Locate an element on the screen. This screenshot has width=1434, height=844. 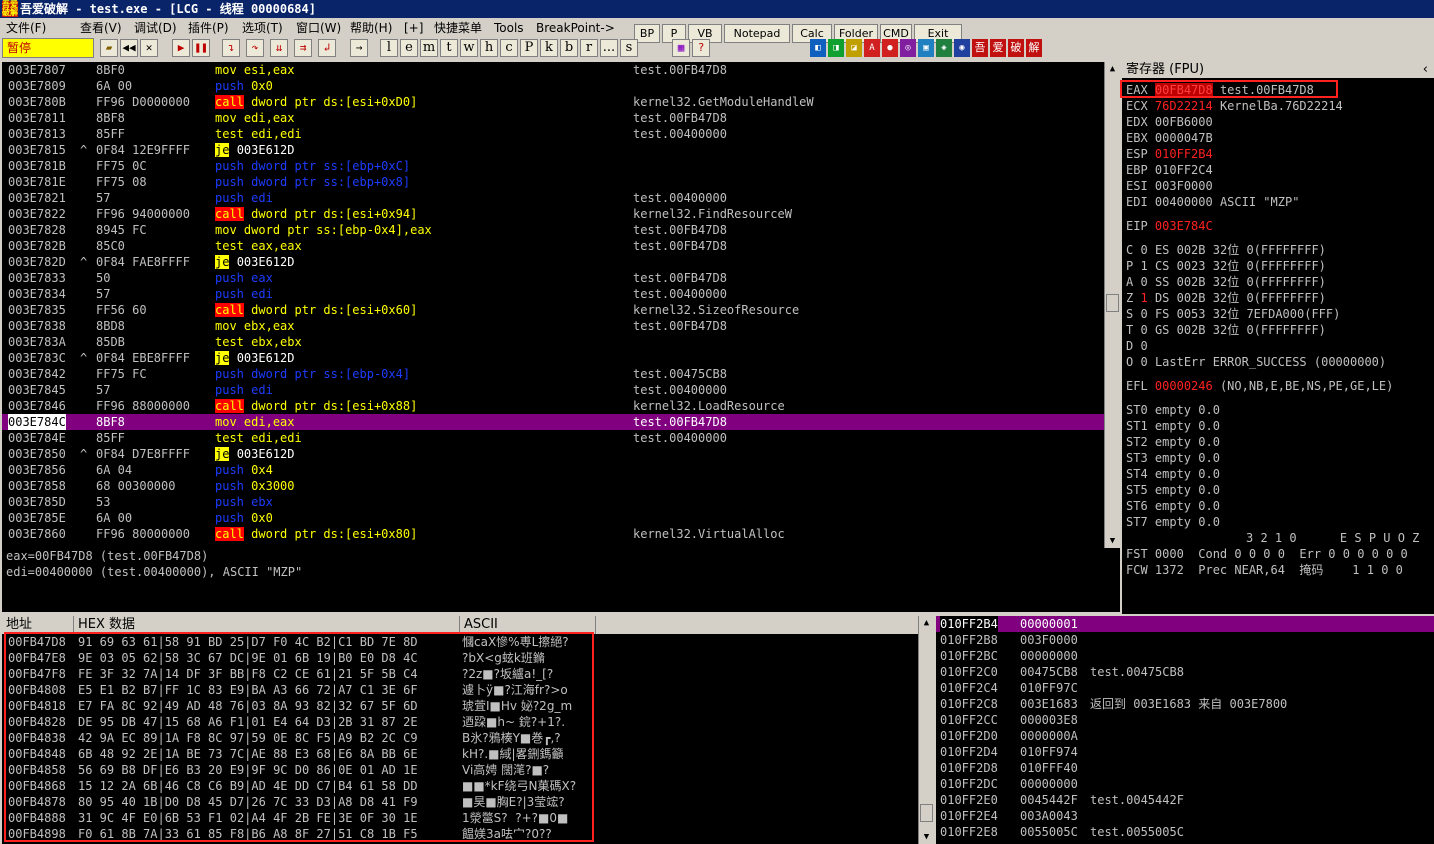
stack-row: 010FF2B4 00000001 is located at coordinates (1185, 624).